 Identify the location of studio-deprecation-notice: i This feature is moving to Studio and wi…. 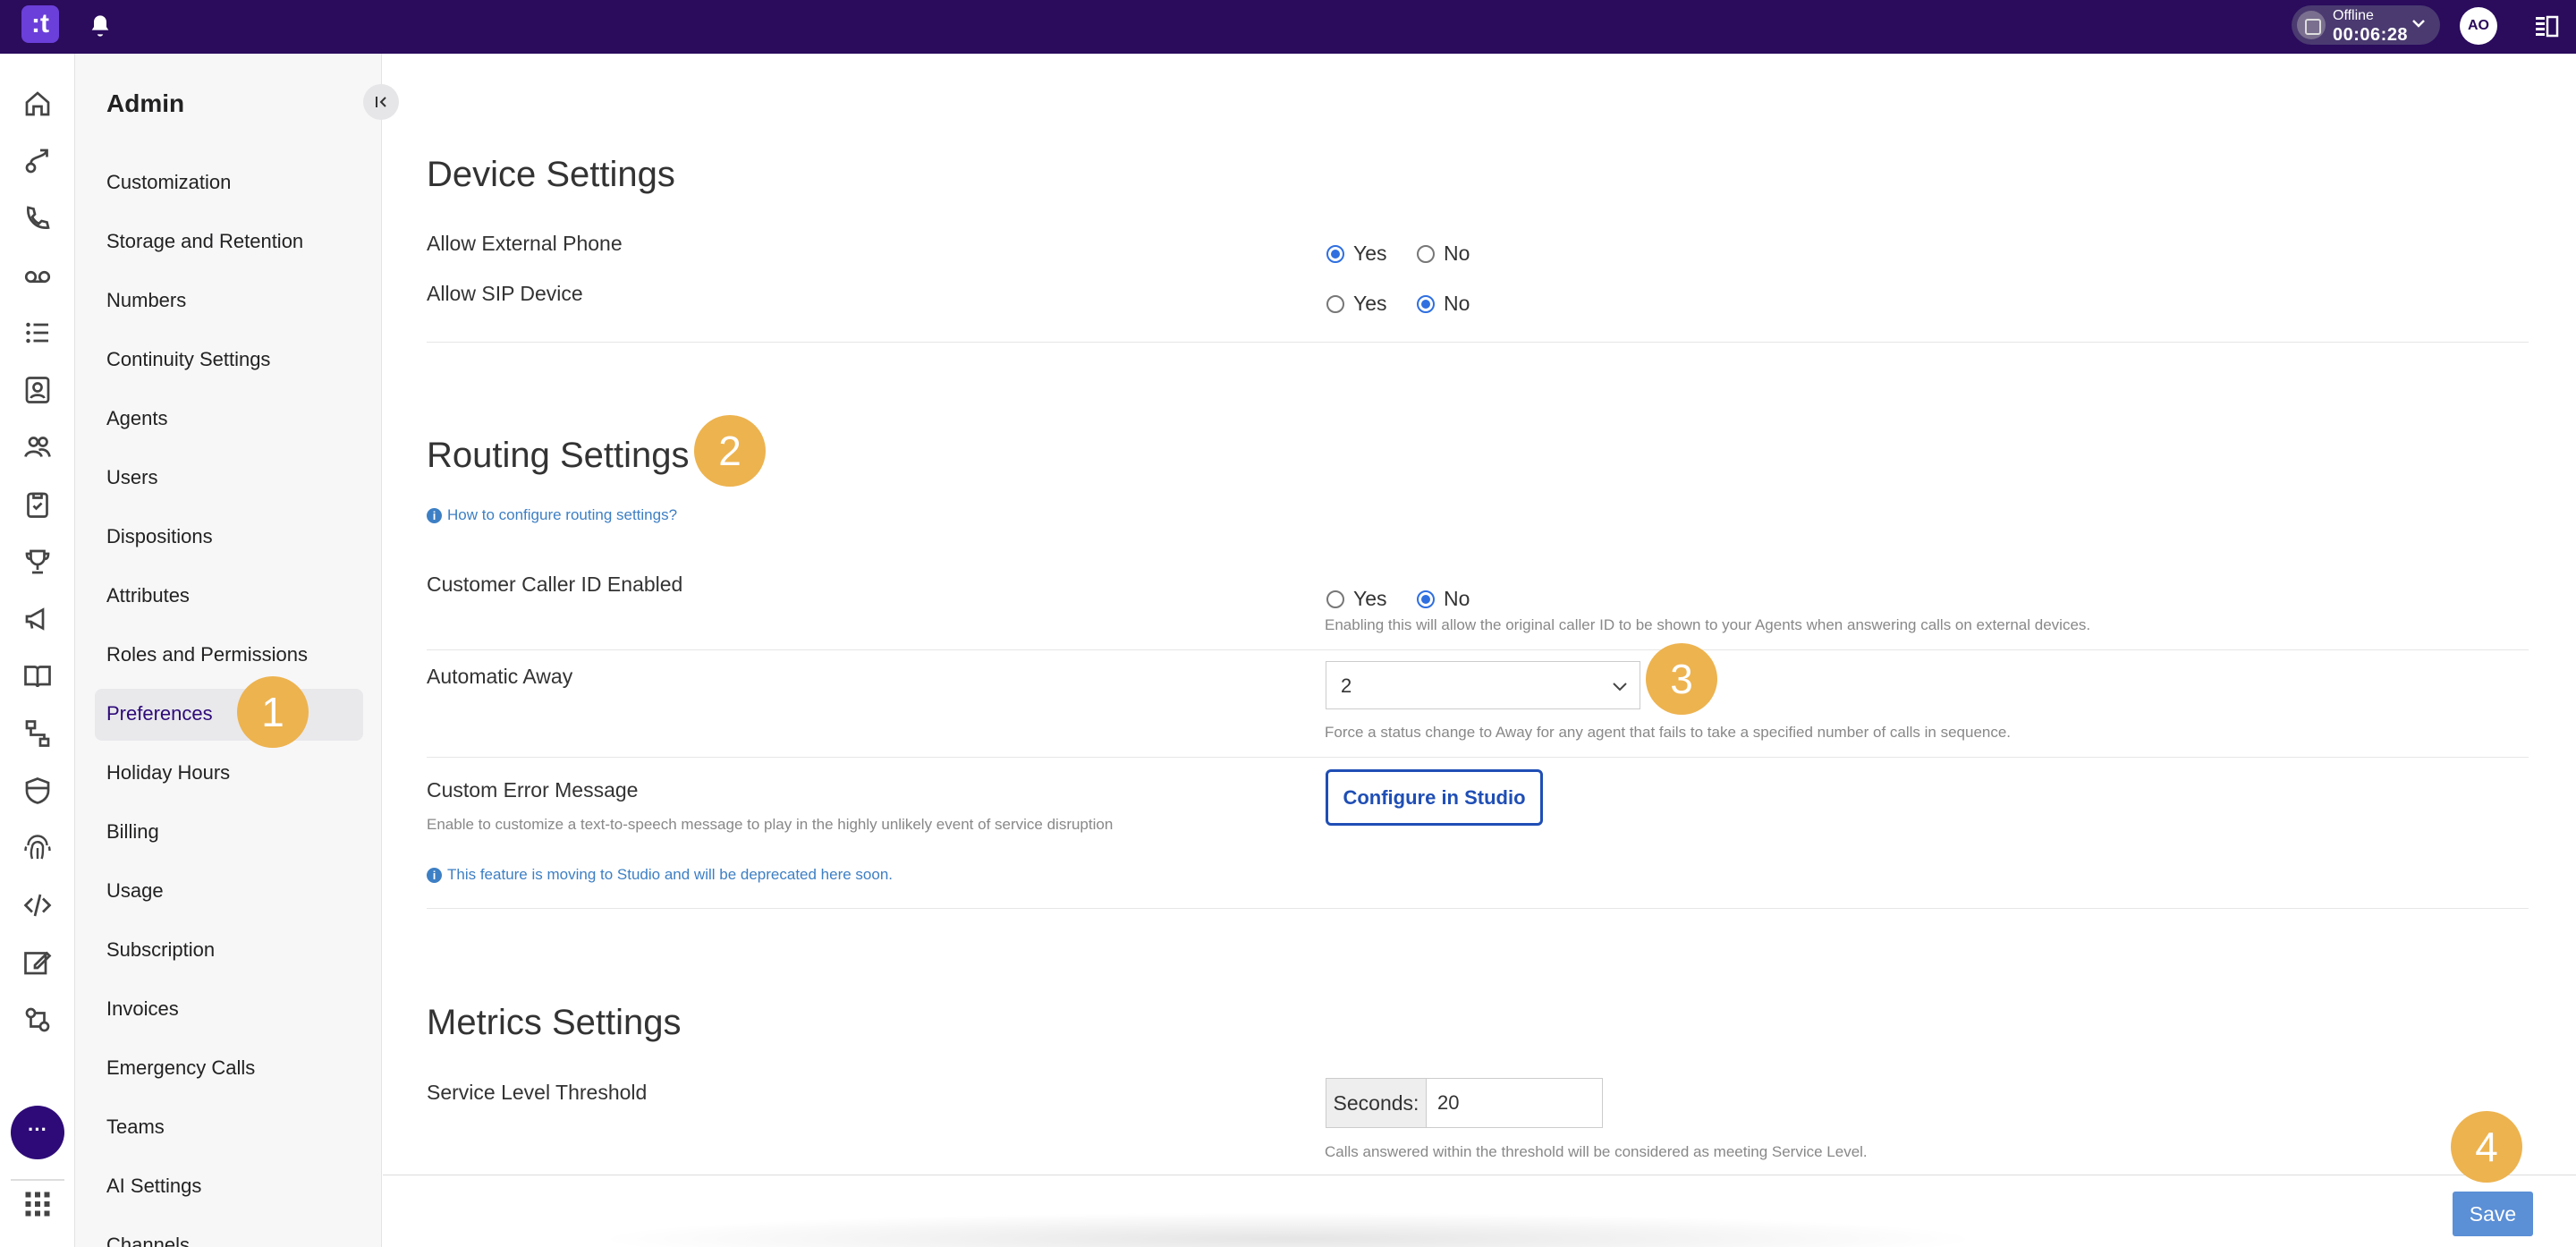
(660, 875).